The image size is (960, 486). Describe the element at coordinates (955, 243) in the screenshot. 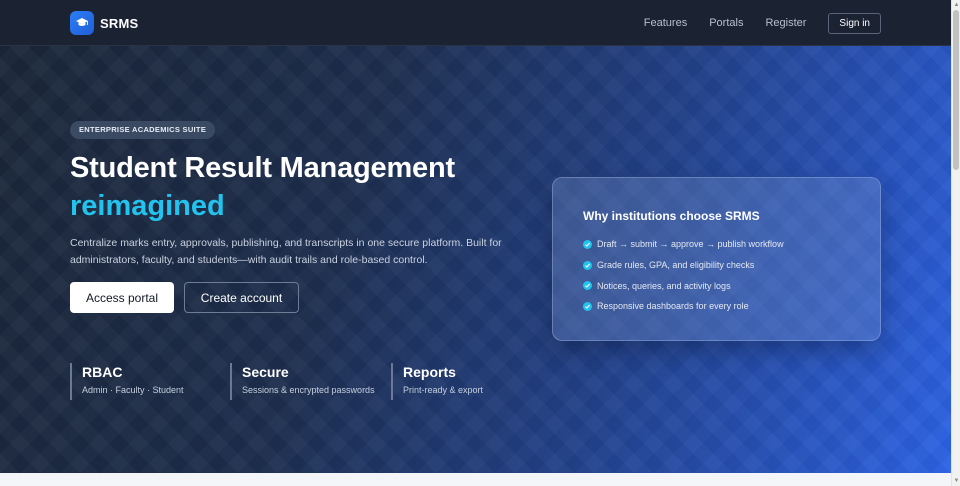

I see `vertical-scrollbar: ▲ ▼` at that location.